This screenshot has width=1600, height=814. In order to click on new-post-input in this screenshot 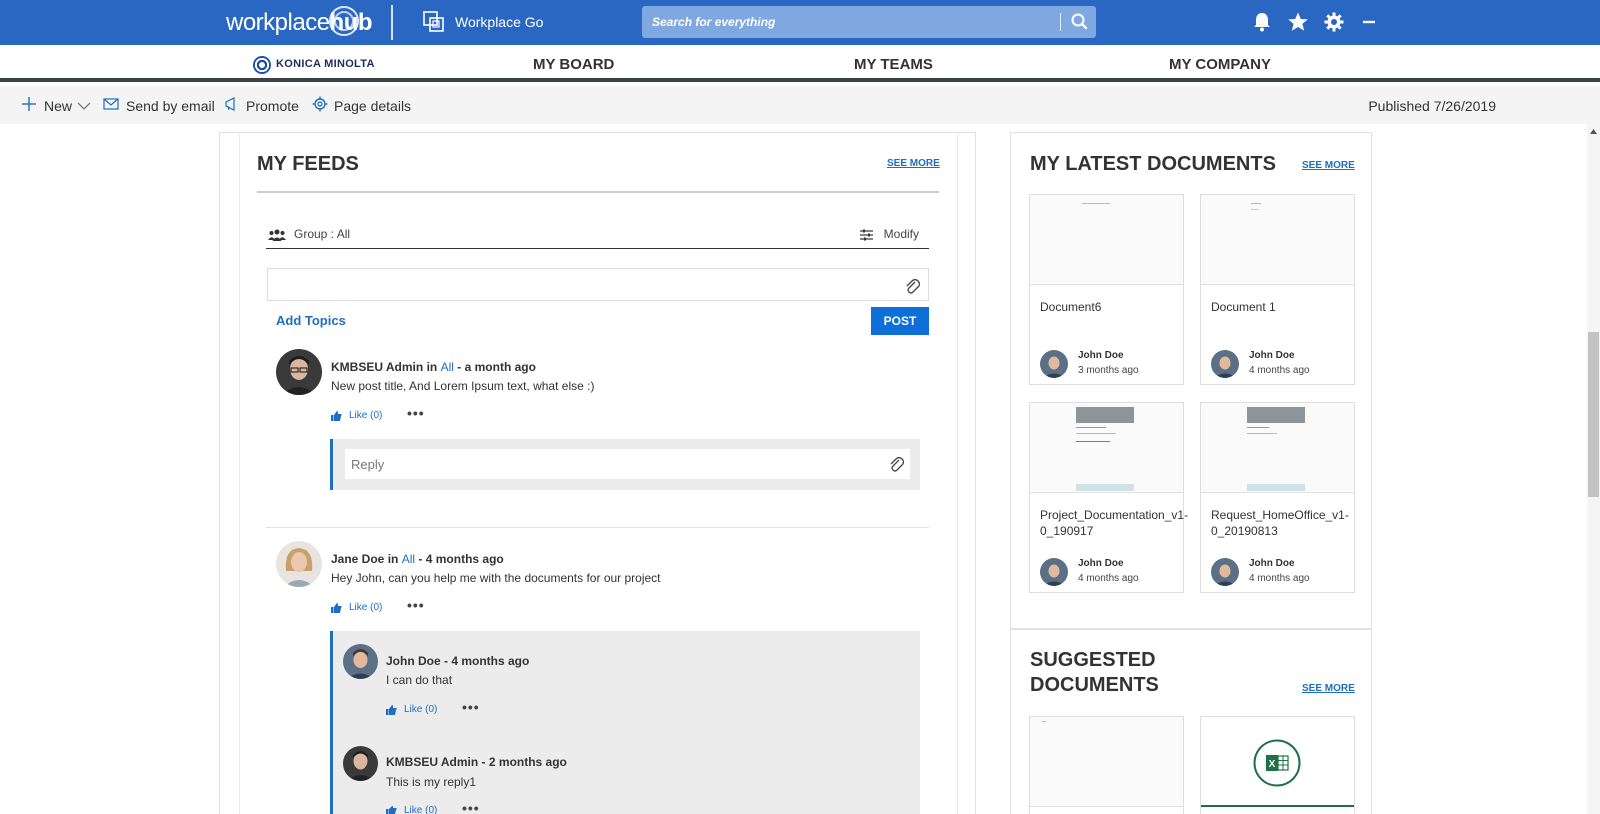, I will do `click(598, 284)`.